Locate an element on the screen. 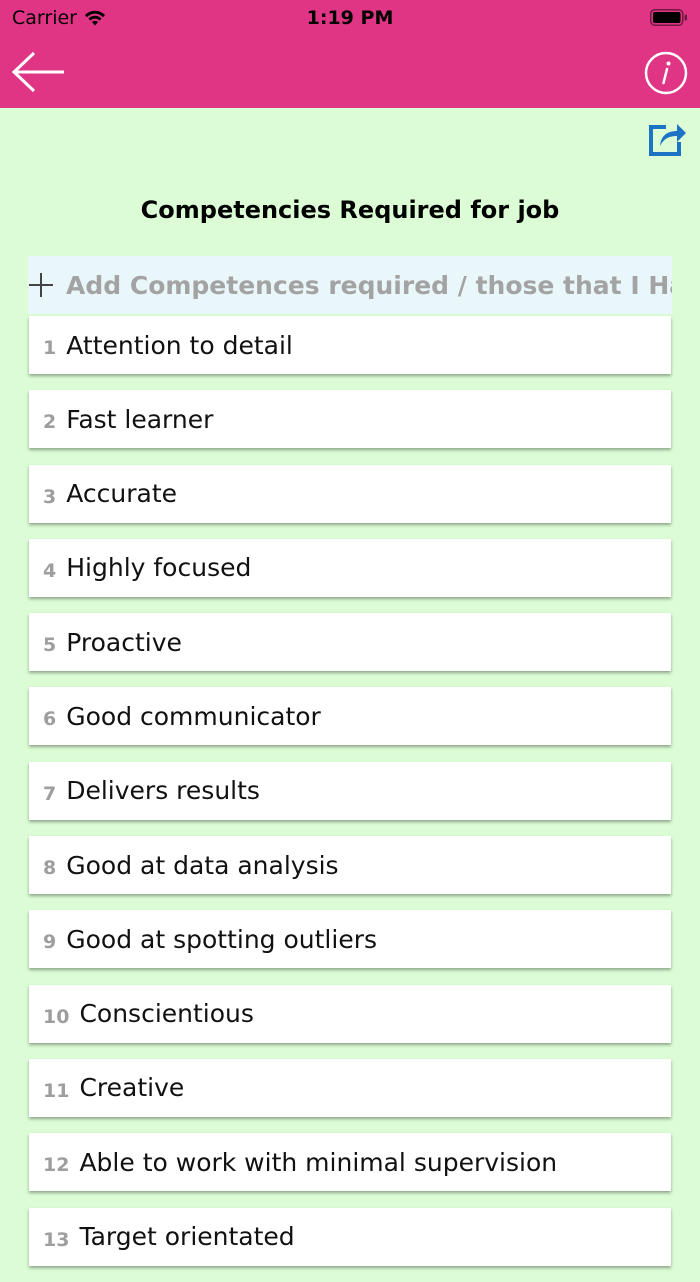 The height and width of the screenshot is (1282, 700). status-bar: Carrier 1:19 PM is located at coordinates (350, 18).